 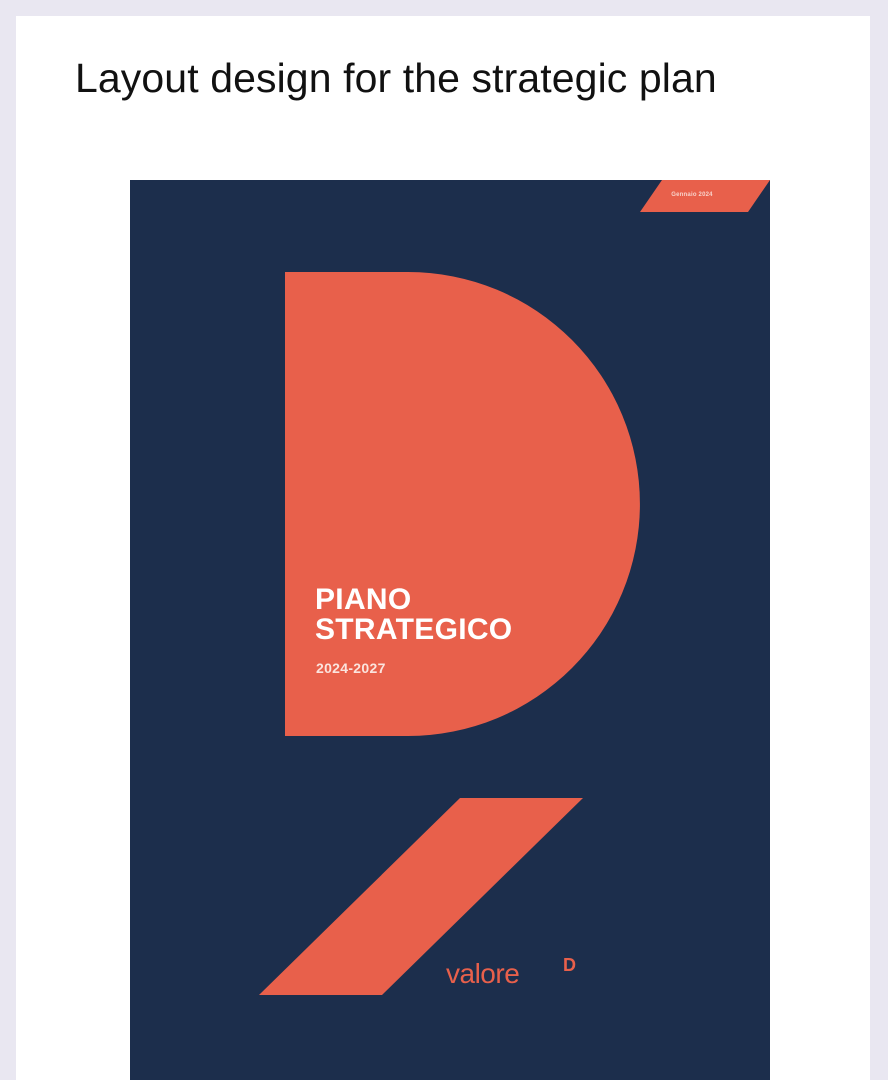 What do you see at coordinates (692, 195) in the screenshot?
I see `date-badge-text: Gennaio 2024` at bounding box center [692, 195].